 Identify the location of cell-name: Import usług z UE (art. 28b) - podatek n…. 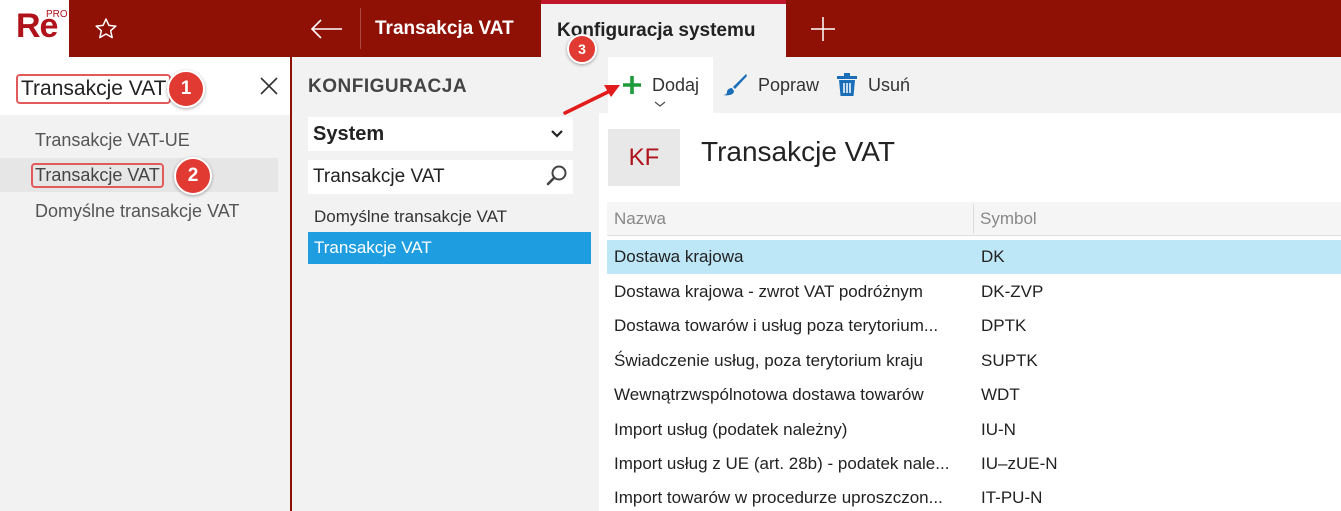
(782, 463).